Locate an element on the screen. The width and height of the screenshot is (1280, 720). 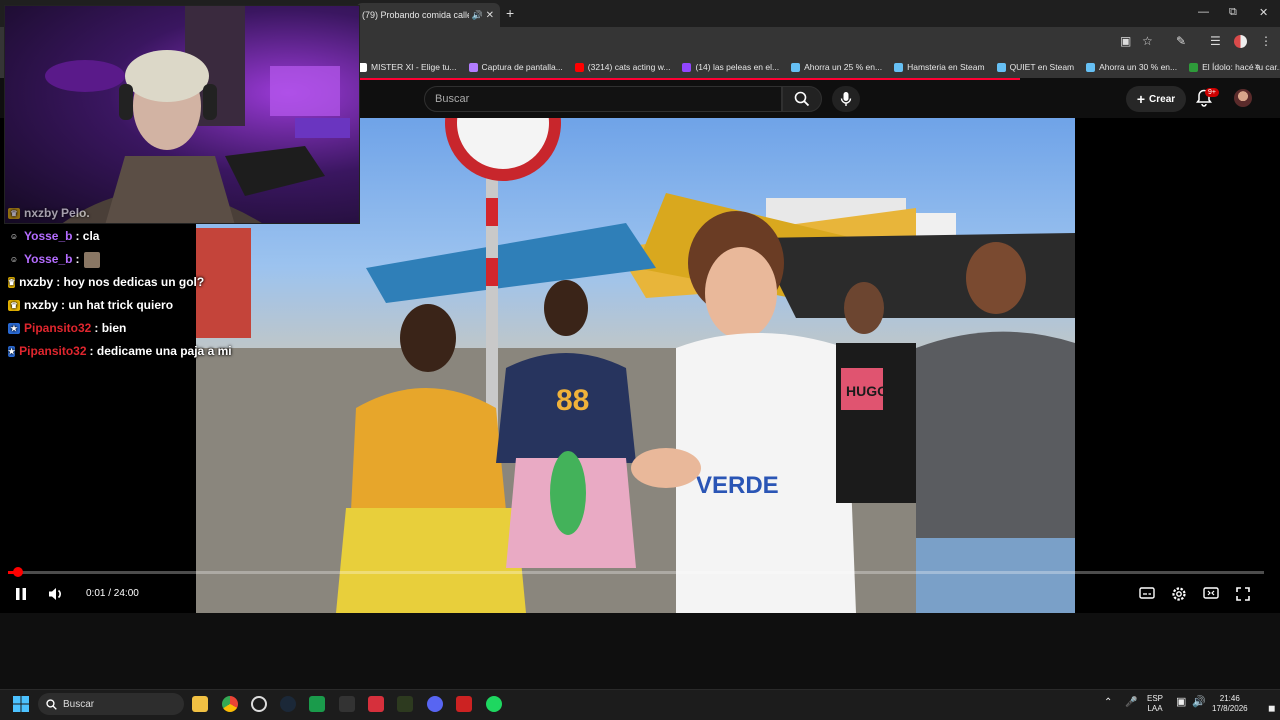
chat-message: ♛ nxzby: hoy nos dedicas un gol? is located at coordinates (106, 282).